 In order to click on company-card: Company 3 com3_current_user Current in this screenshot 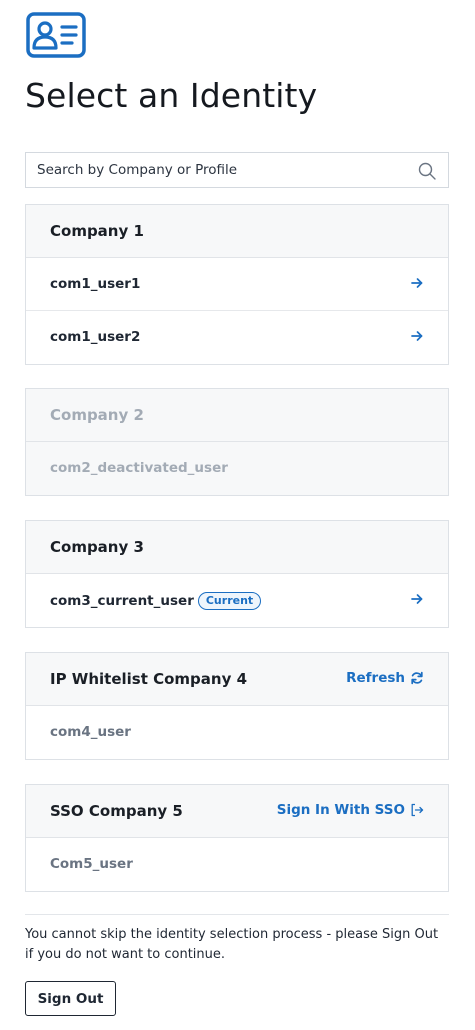, I will do `click(237, 574)`.